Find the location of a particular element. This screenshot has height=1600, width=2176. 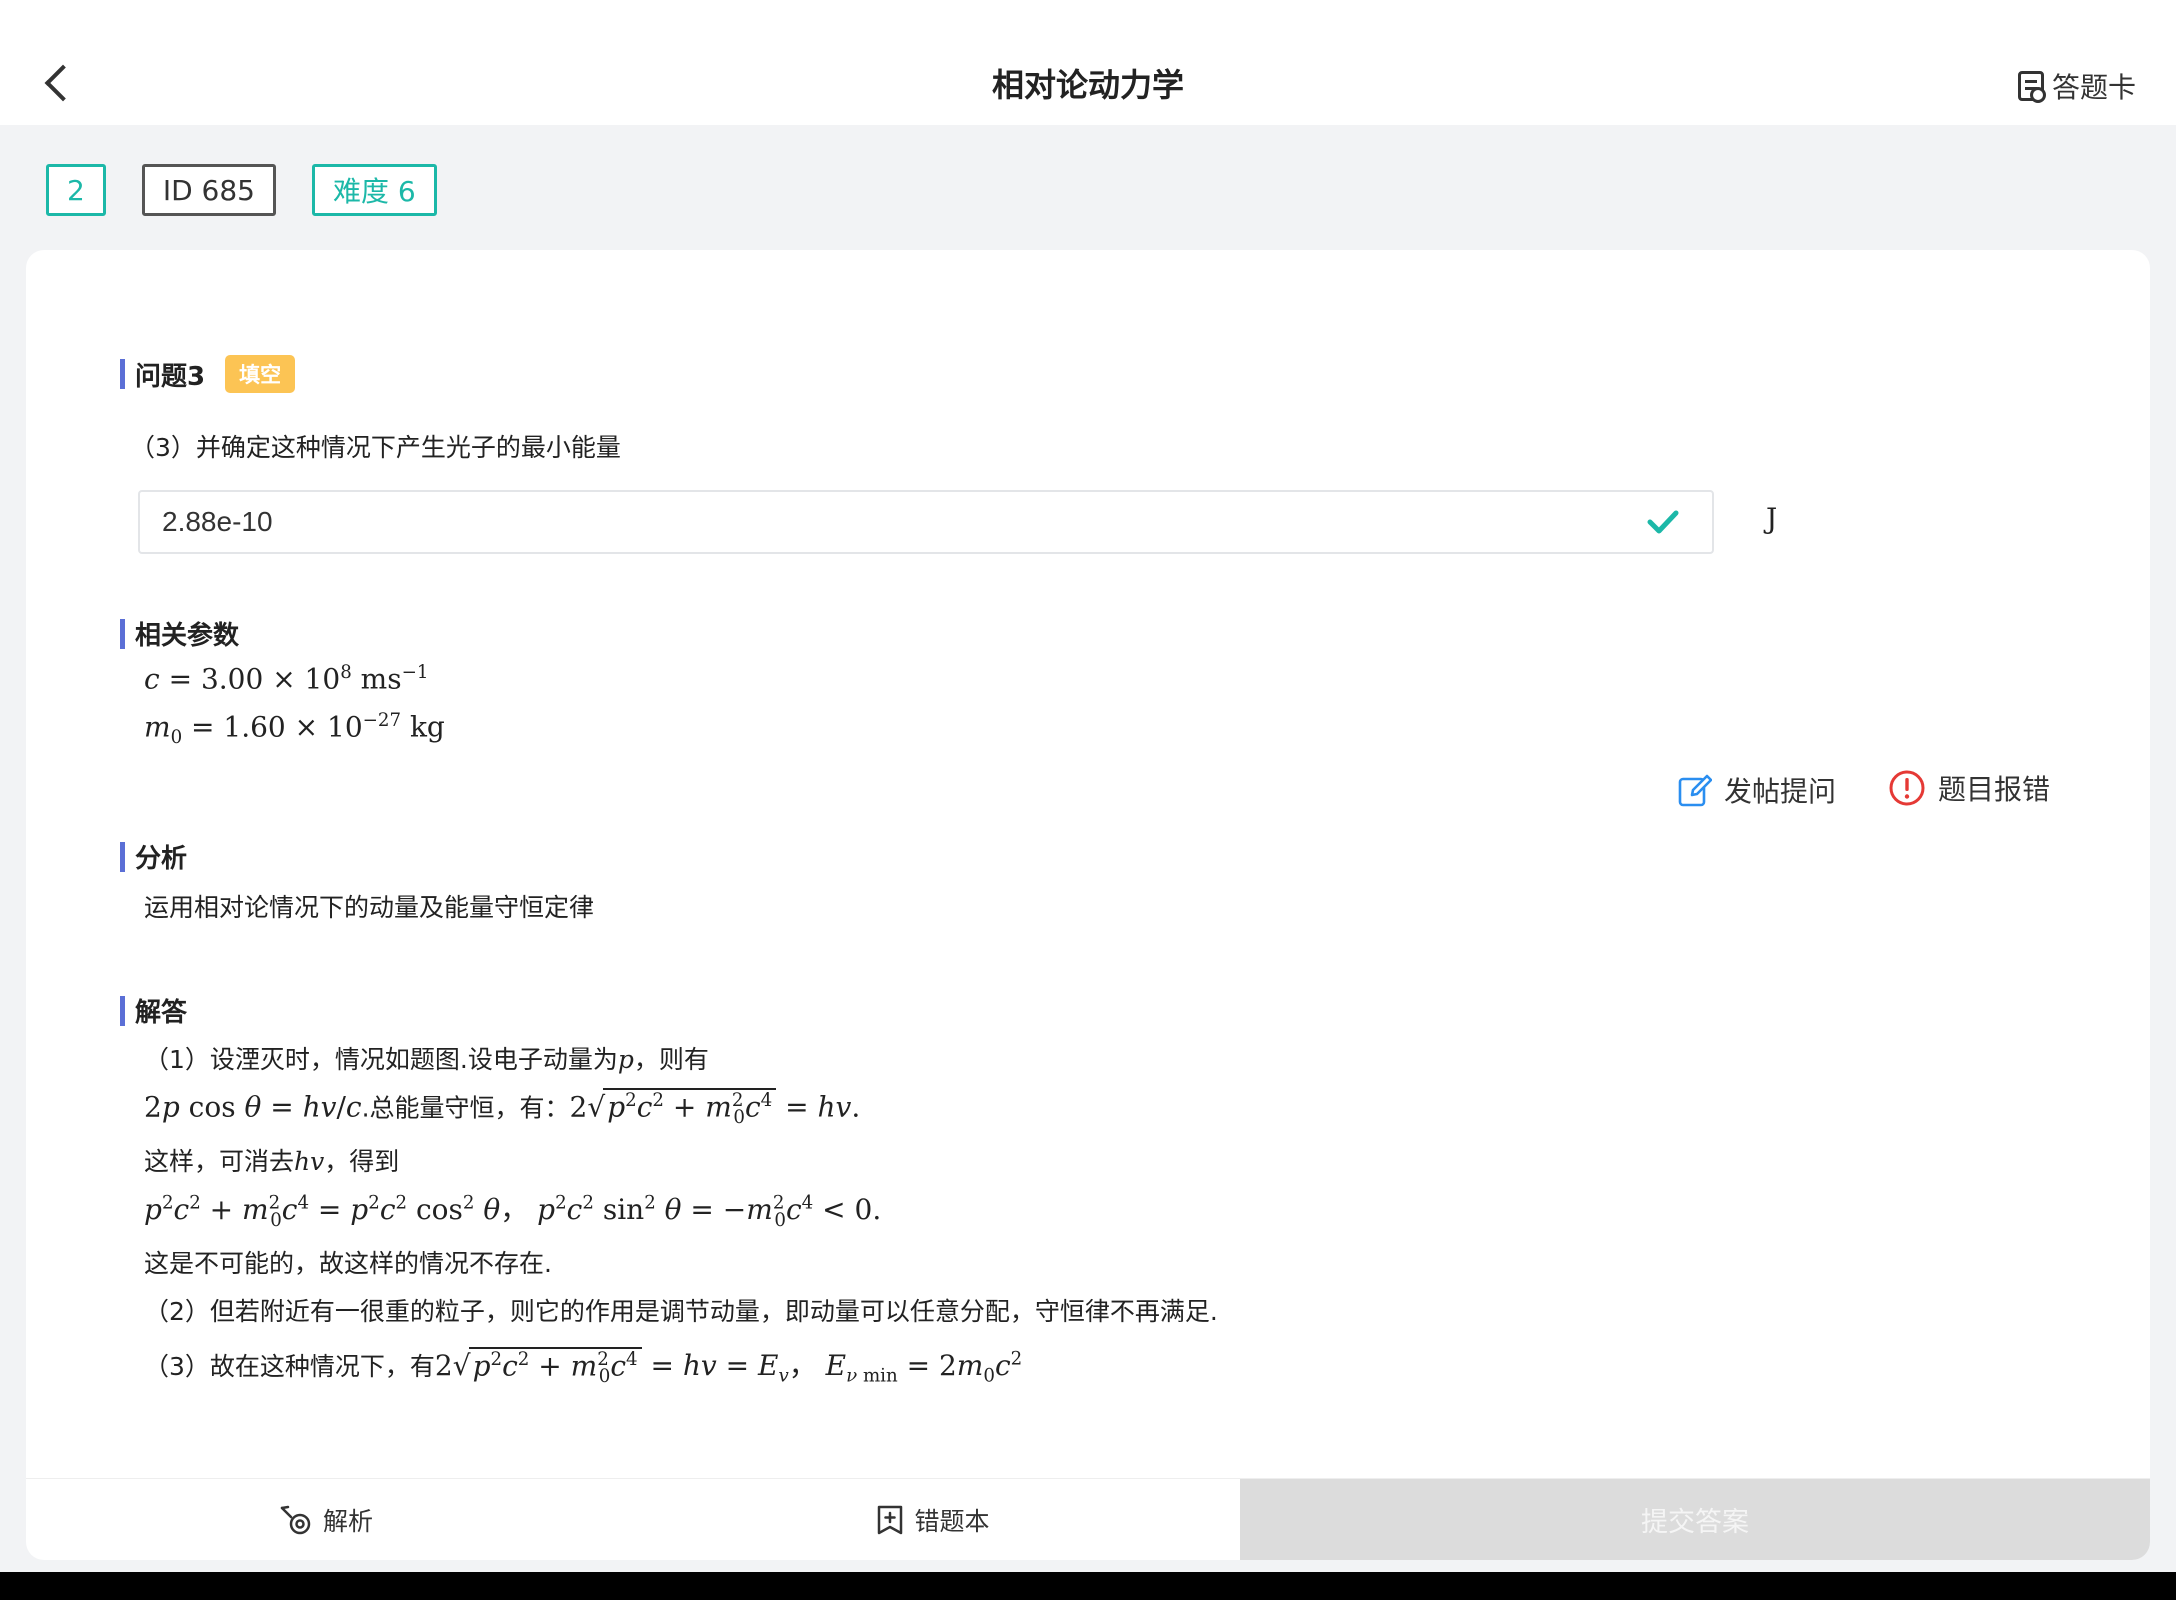

answer-unit: J is located at coordinates (1772, 518).